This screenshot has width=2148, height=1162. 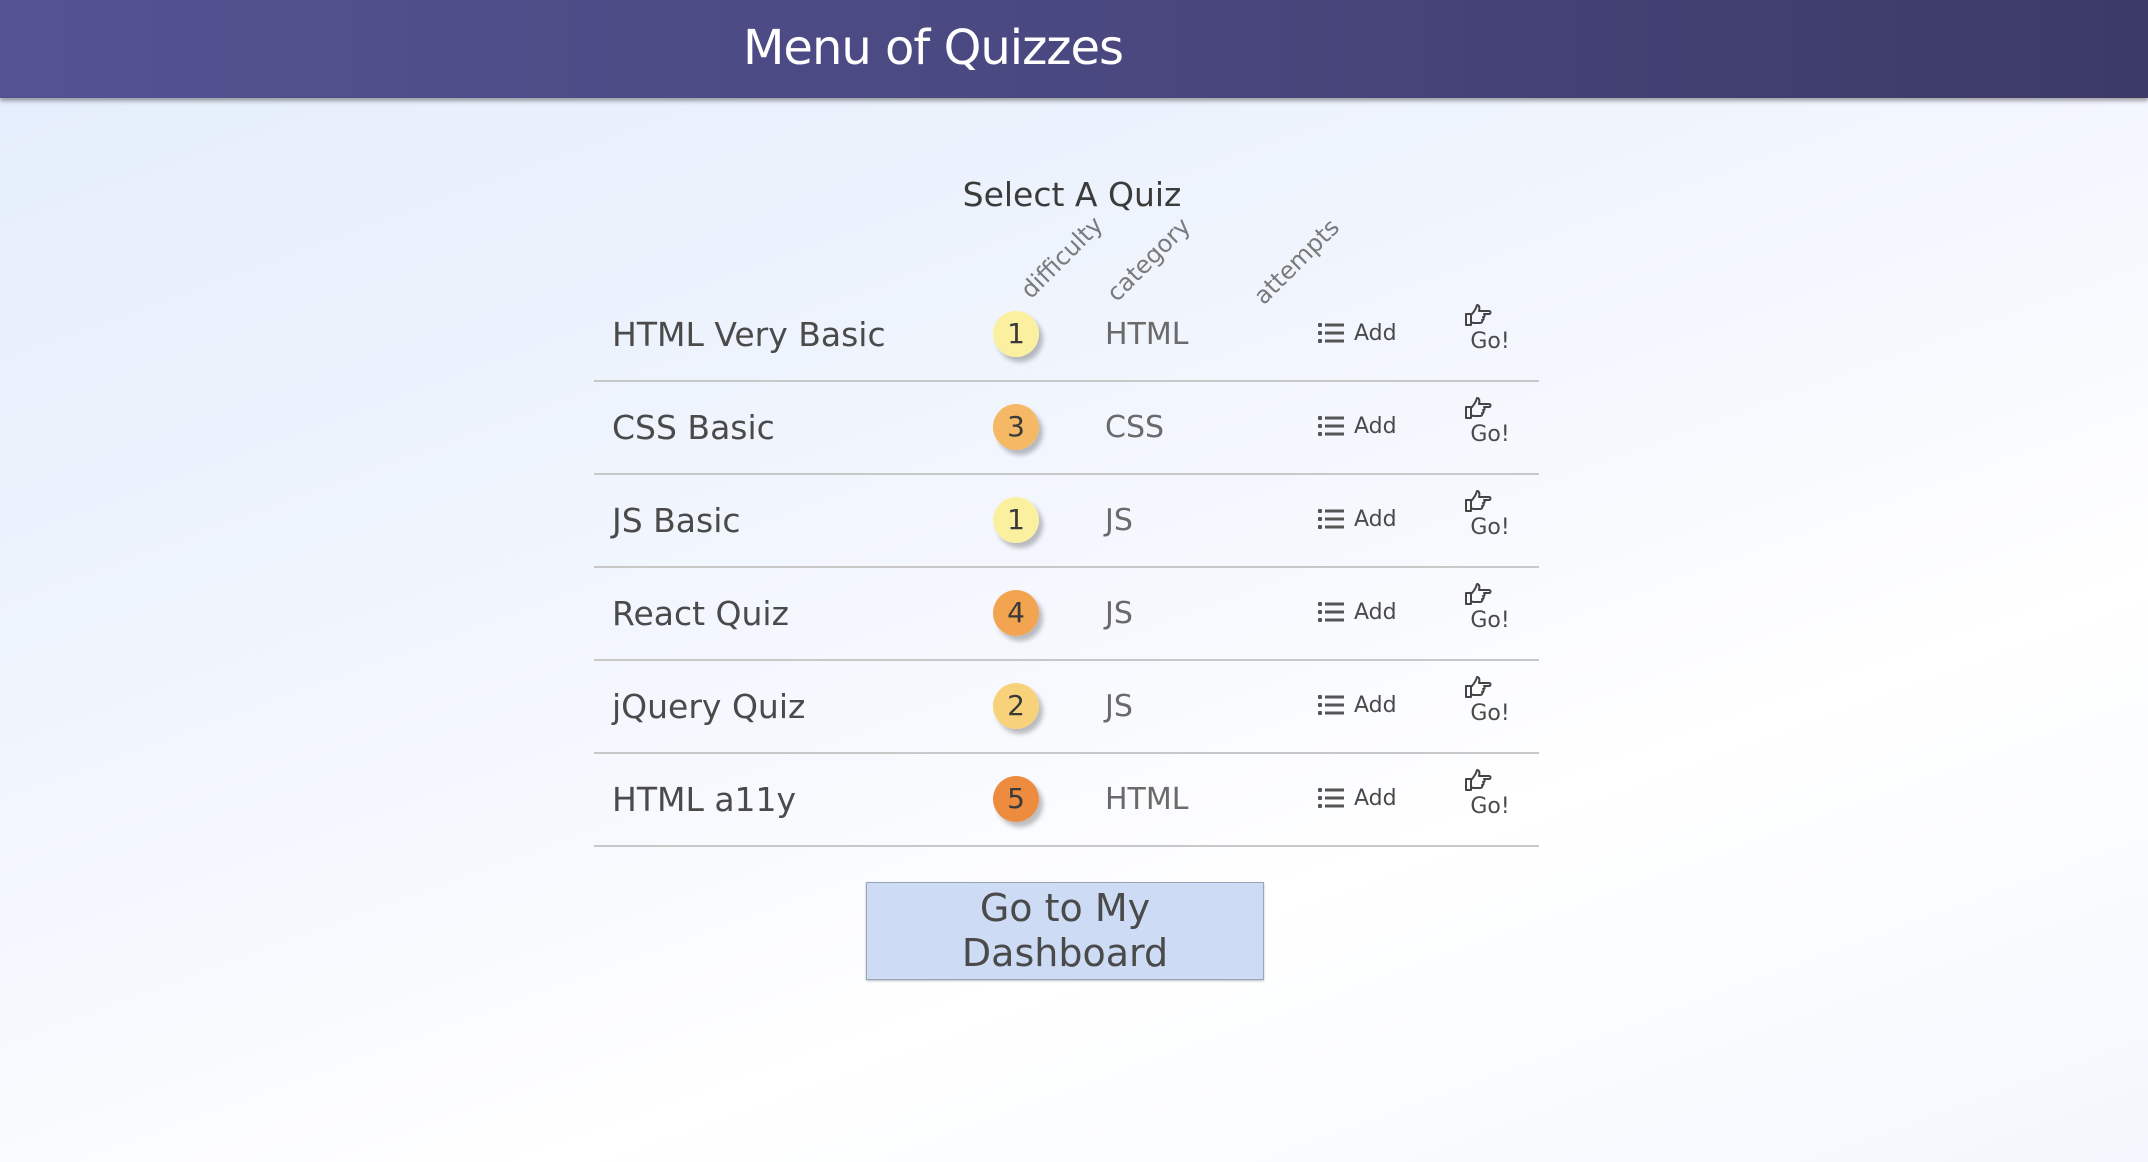 What do you see at coordinates (1066, 335) in the screenshot?
I see `quiz-row: HTML Very Basic 1 HTML Add Go!` at bounding box center [1066, 335].